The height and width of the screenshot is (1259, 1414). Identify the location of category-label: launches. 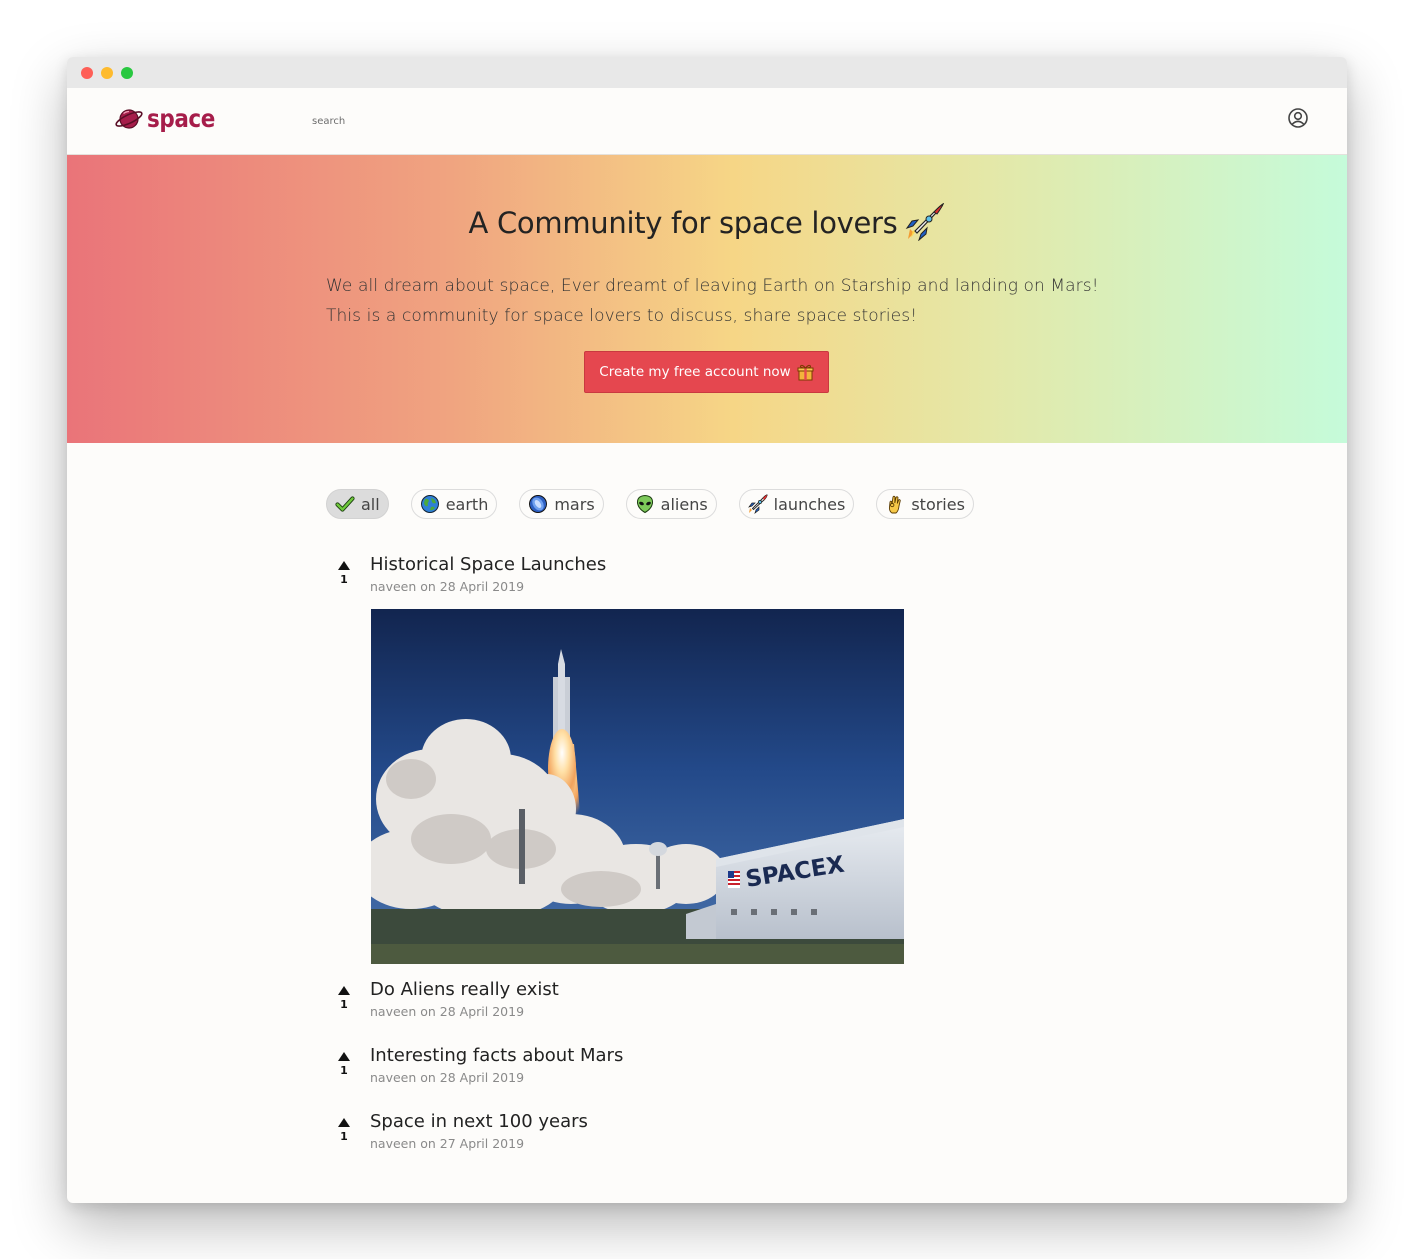
(809, 504).